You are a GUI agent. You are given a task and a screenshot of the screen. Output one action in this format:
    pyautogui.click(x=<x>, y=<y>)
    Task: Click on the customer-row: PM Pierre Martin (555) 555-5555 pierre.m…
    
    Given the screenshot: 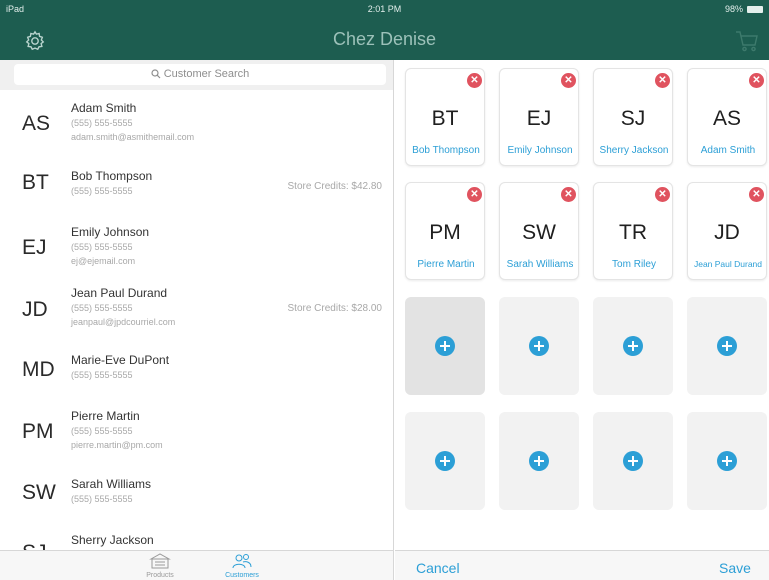 What is the action you would take?
    pyautogui.click(x=196, y=431)
    